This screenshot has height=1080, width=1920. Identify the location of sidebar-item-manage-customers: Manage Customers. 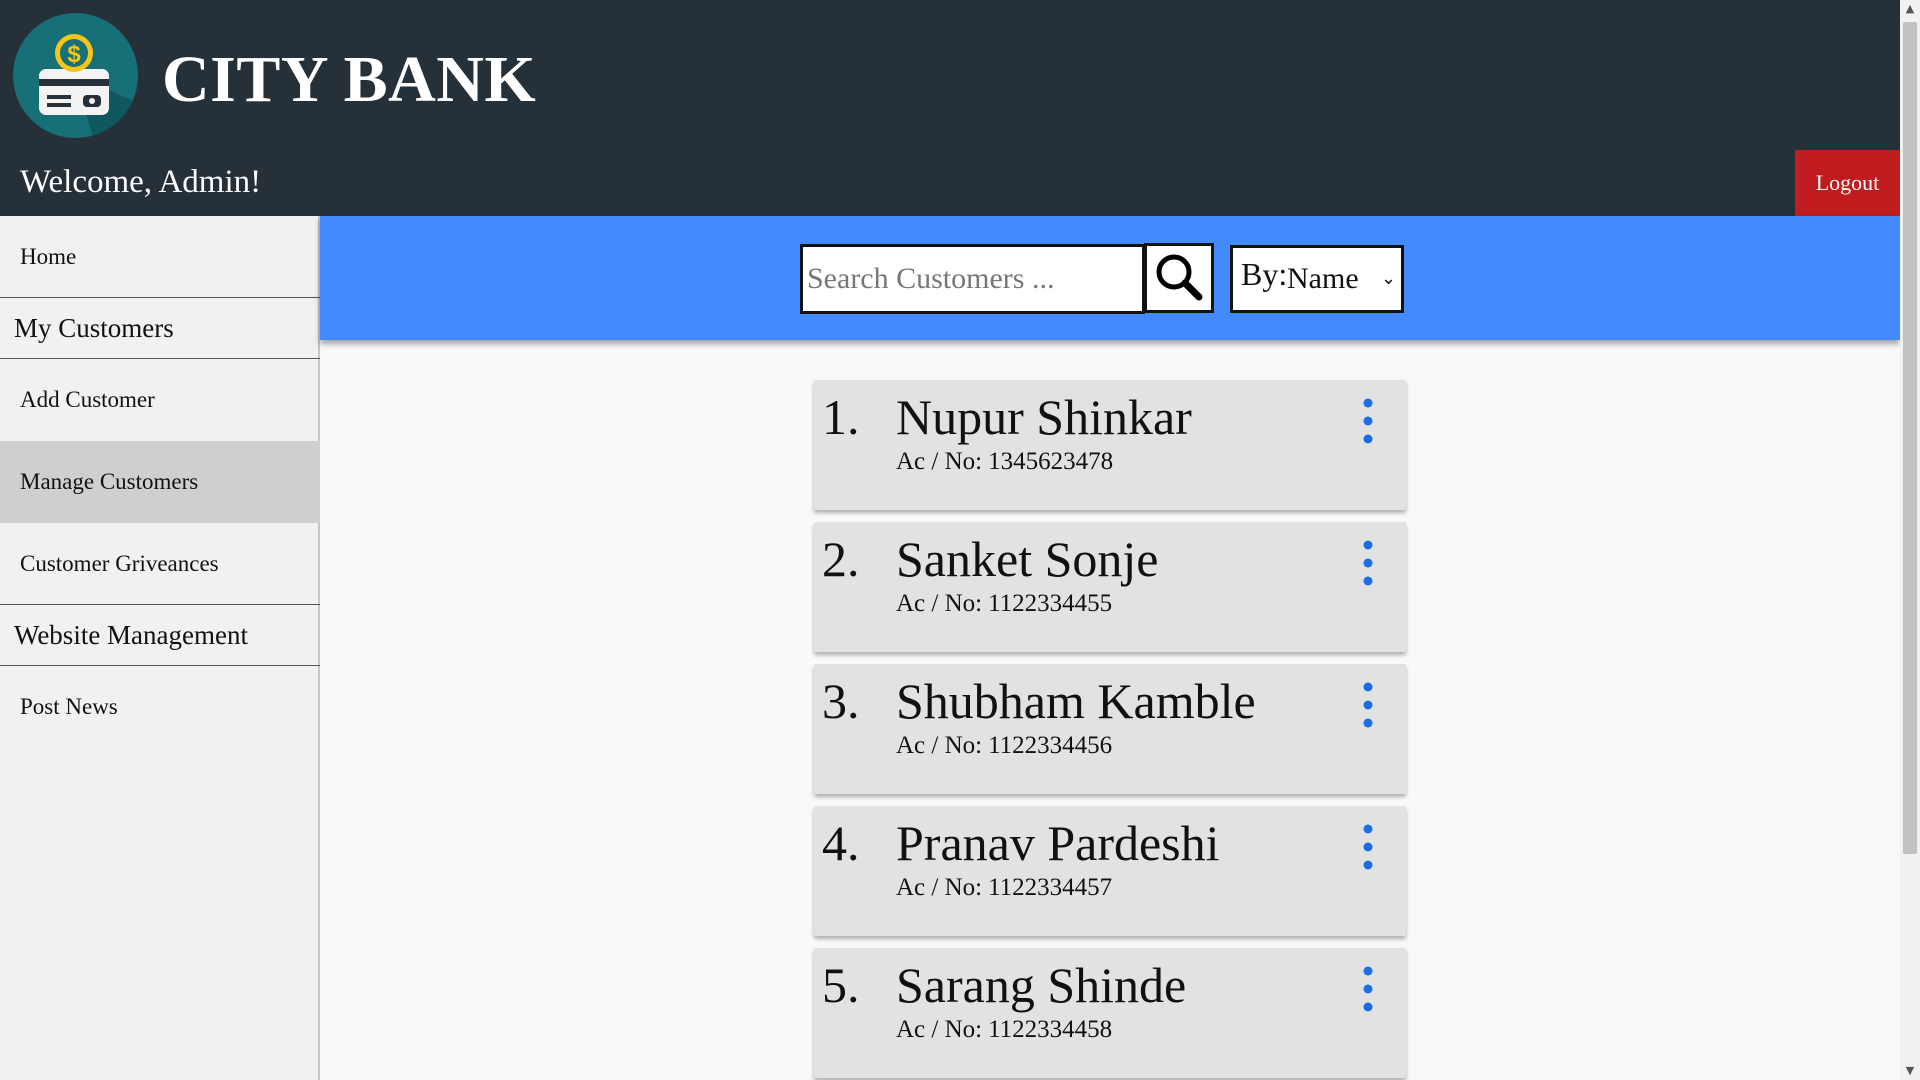
(160, 482).